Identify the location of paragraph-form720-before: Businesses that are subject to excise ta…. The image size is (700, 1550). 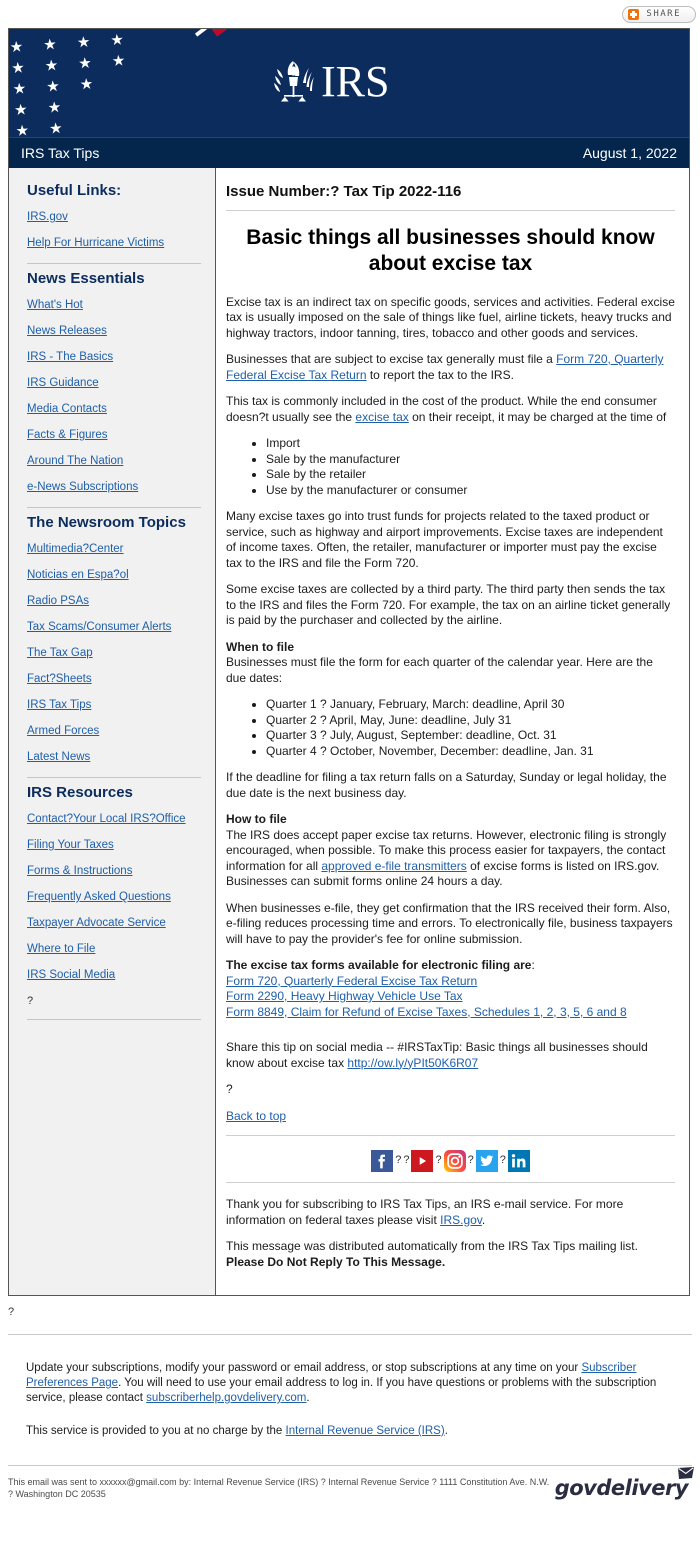
(391, 359).